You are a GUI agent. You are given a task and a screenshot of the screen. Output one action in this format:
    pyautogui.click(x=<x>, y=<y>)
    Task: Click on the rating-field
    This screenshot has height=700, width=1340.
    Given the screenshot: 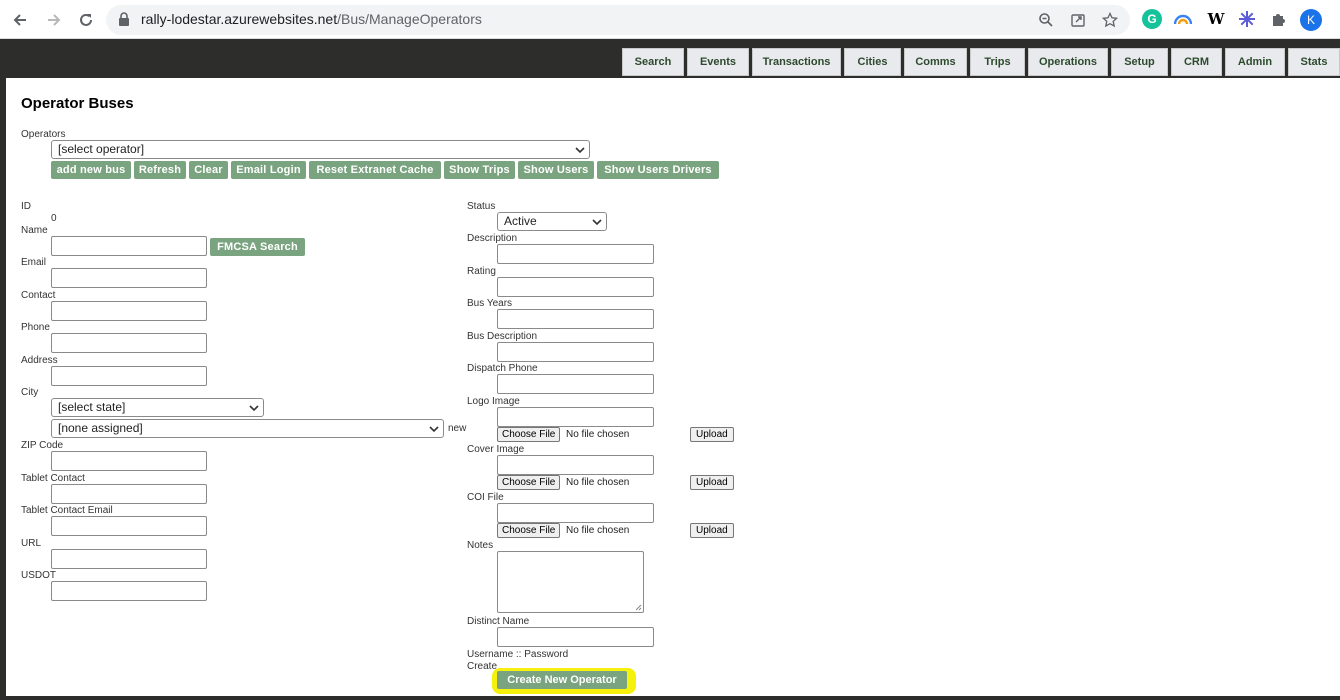 What is the action you would take?
    pyautogui.click(x=575, y=287)
    